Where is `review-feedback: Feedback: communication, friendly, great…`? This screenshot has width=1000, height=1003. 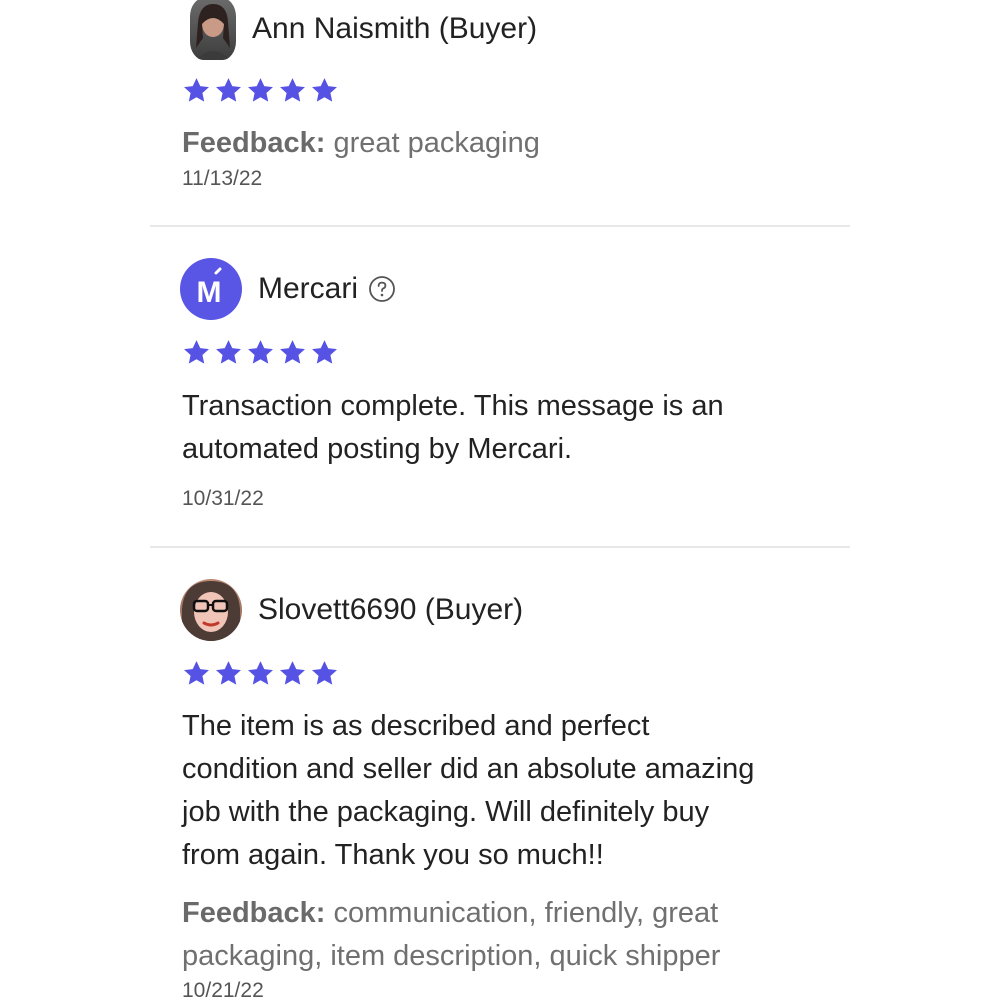
review-feedback: Feedback: communication, friendly, great… is located at coordinates (502, 935).